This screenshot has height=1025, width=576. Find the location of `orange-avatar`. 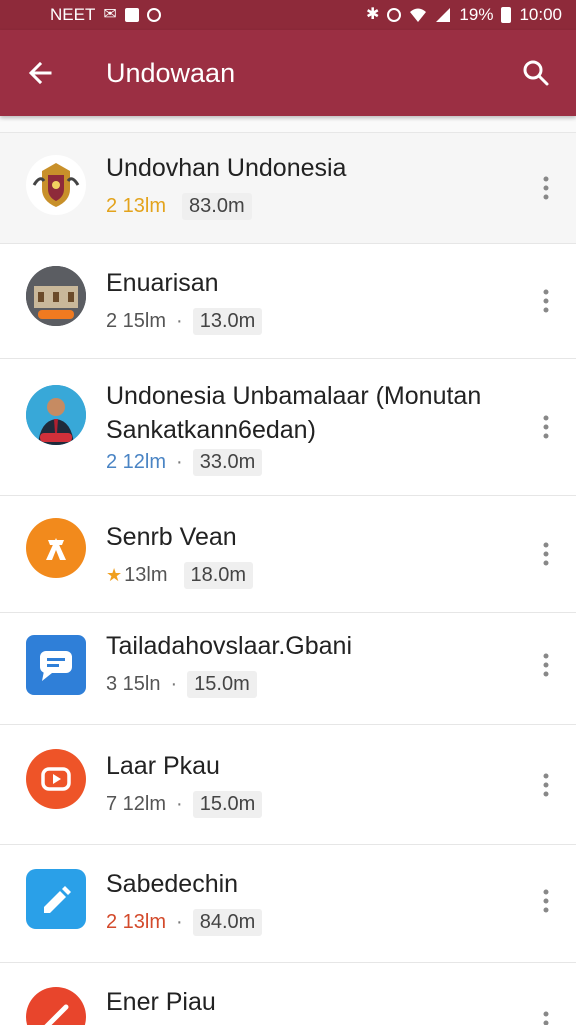

orange-avatar is located at coordinates (56, 548).